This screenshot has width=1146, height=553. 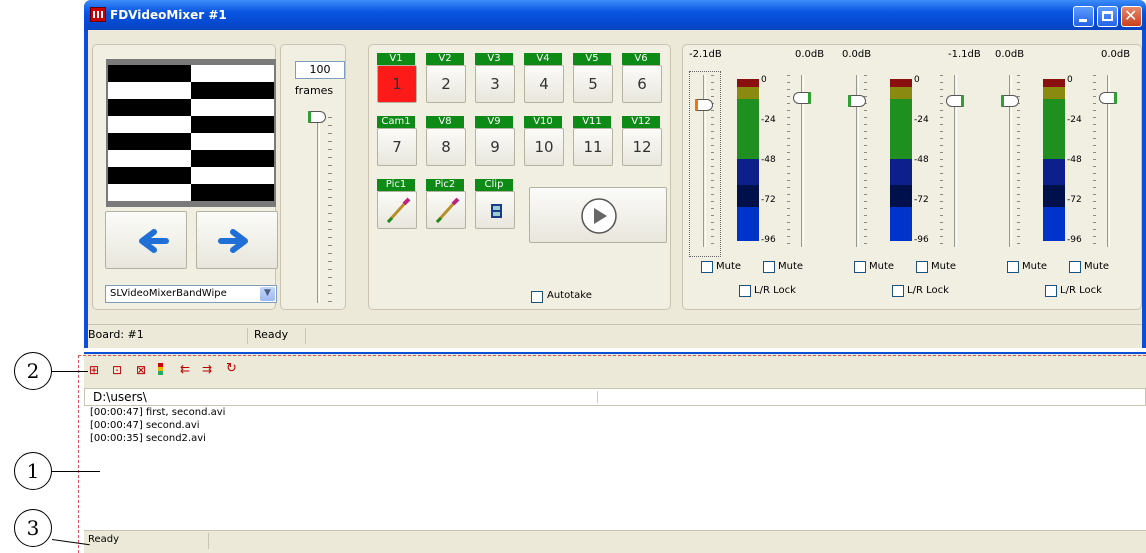 I want to click on channel-button-v6: 6, so click(x=642, y=84).